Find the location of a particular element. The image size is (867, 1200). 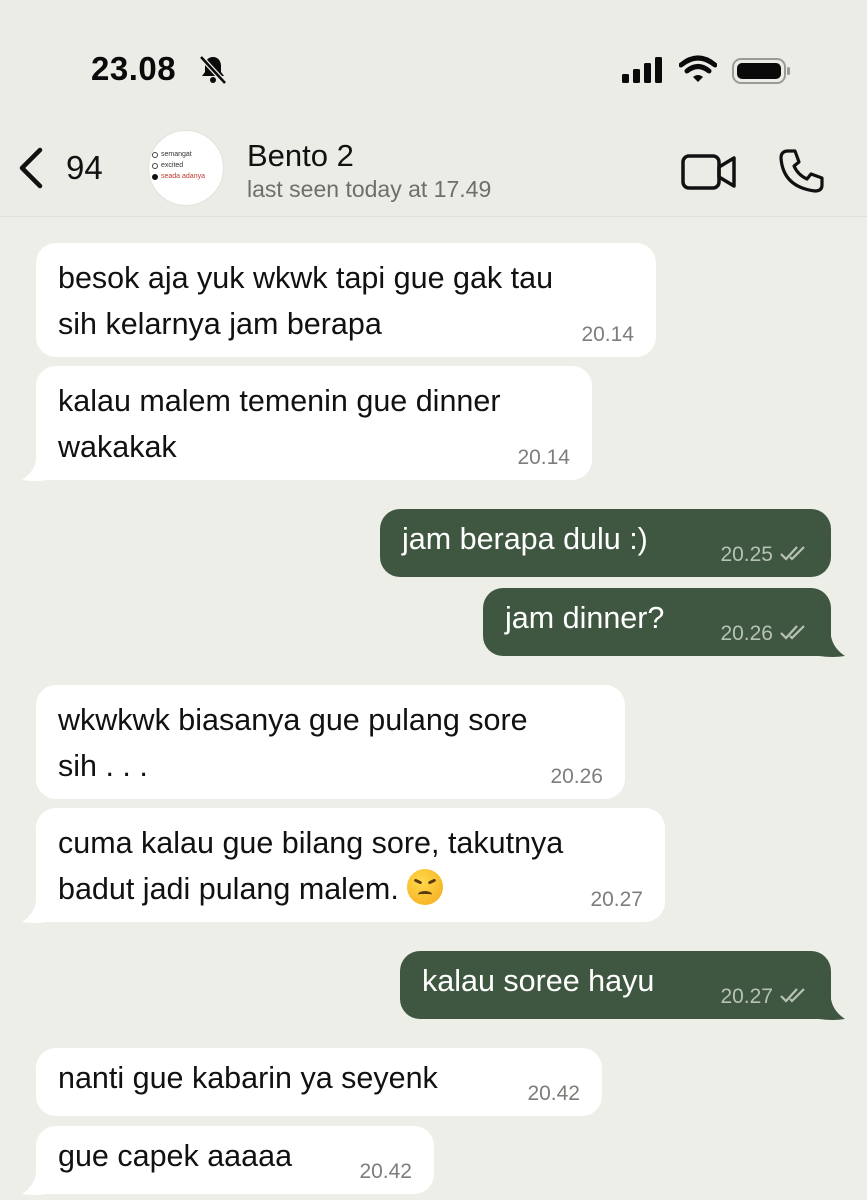

video-call-icon is located at coordinates (709, 174).